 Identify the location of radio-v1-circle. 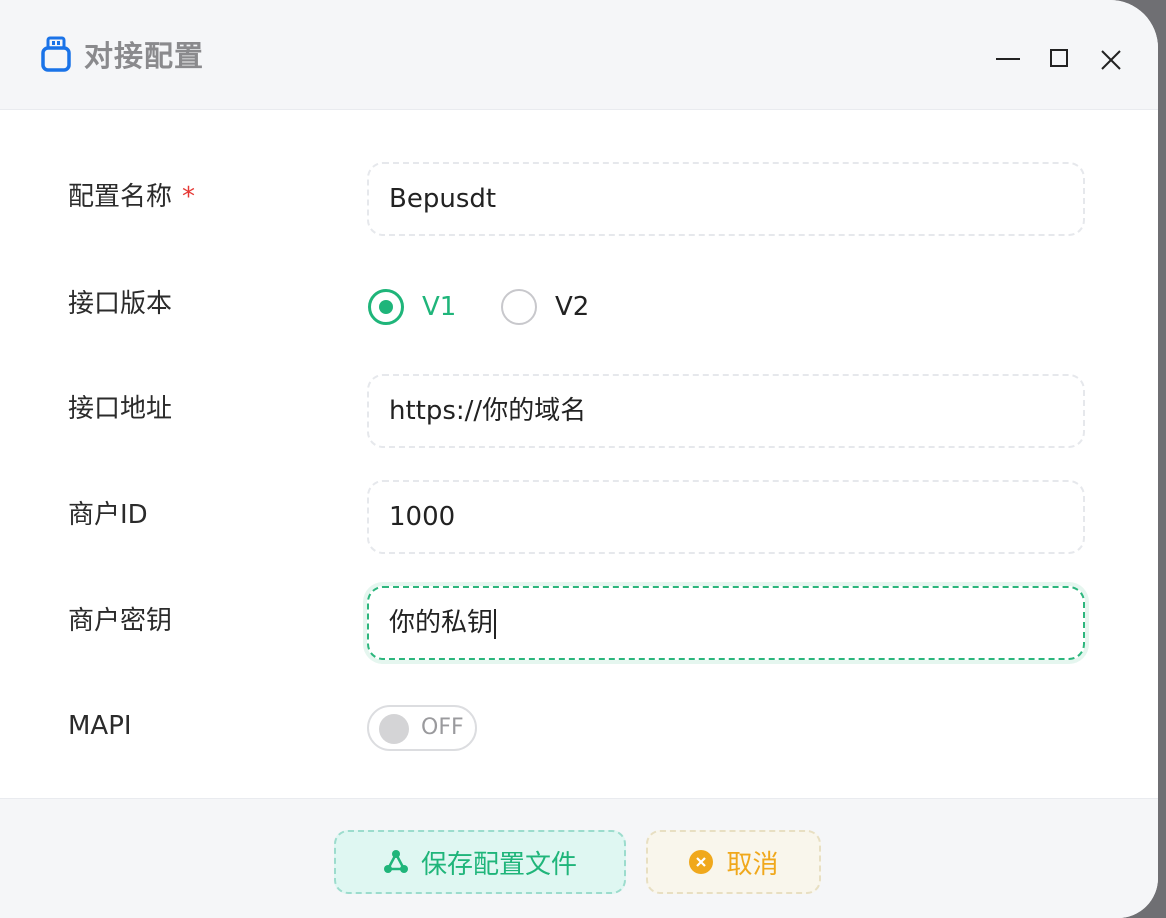
(386, 307).